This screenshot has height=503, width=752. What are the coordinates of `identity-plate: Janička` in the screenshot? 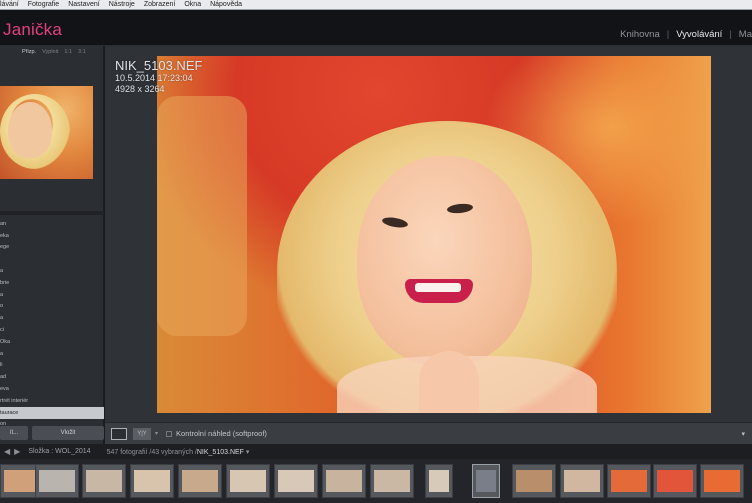 It's located at (33, 29).